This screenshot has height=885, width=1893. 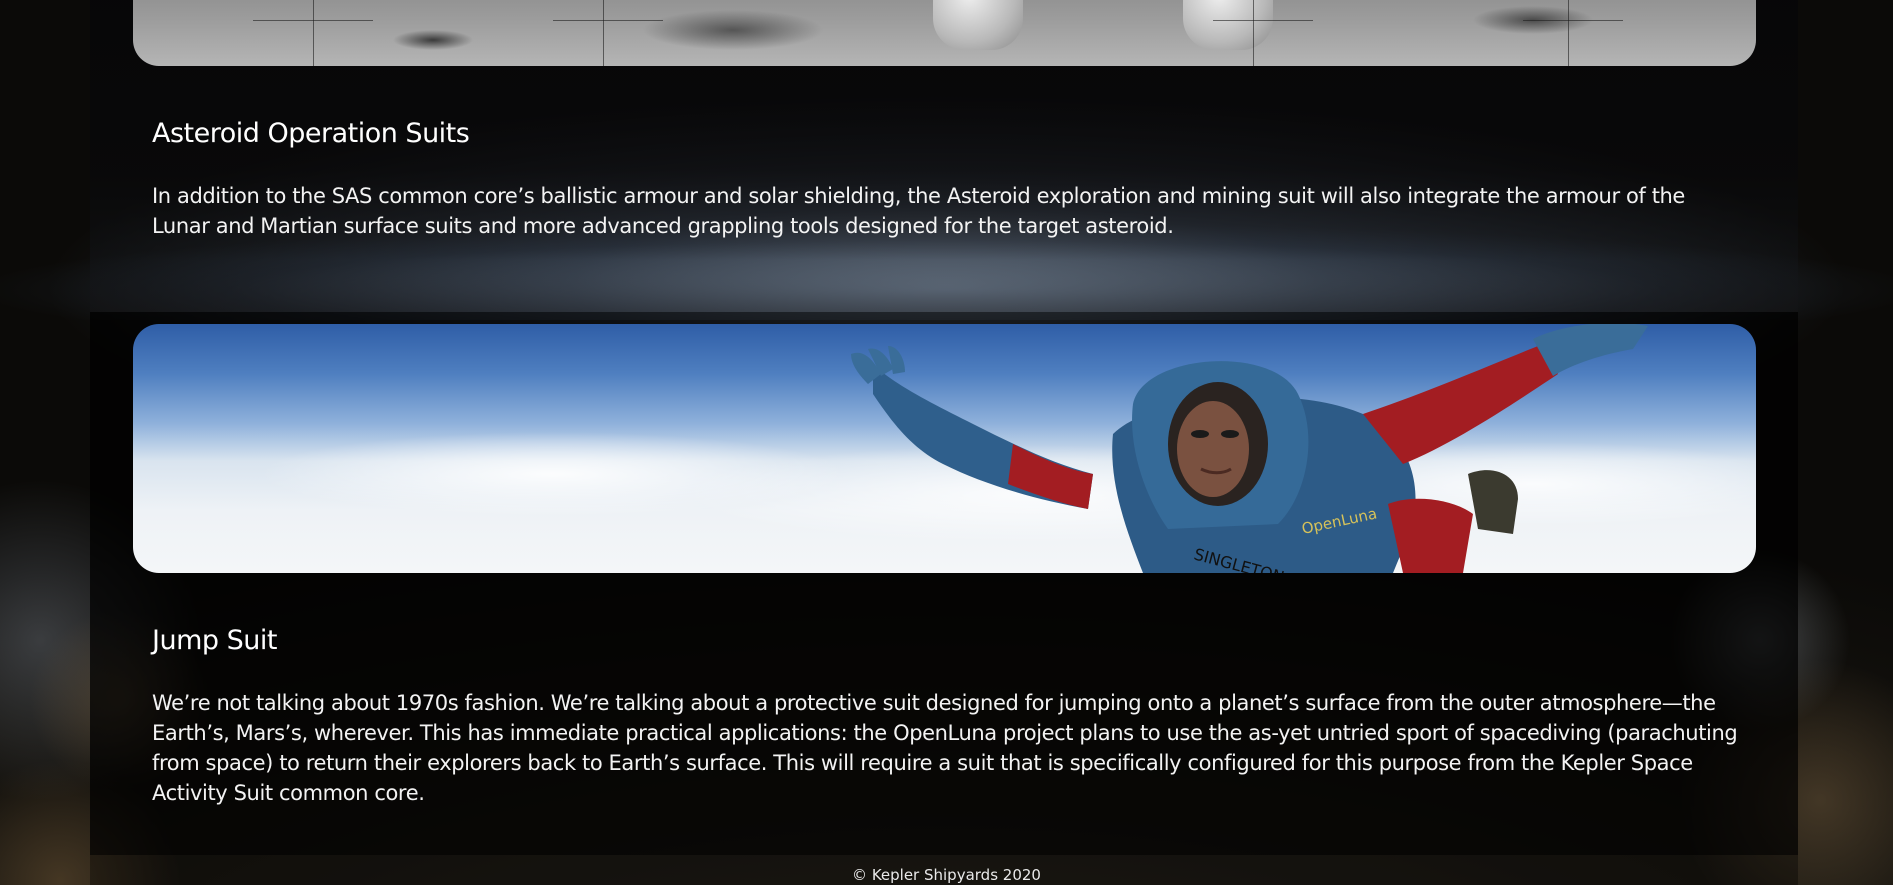 I want to click on astronaut-boot-right, so click(x=1228, y=25).